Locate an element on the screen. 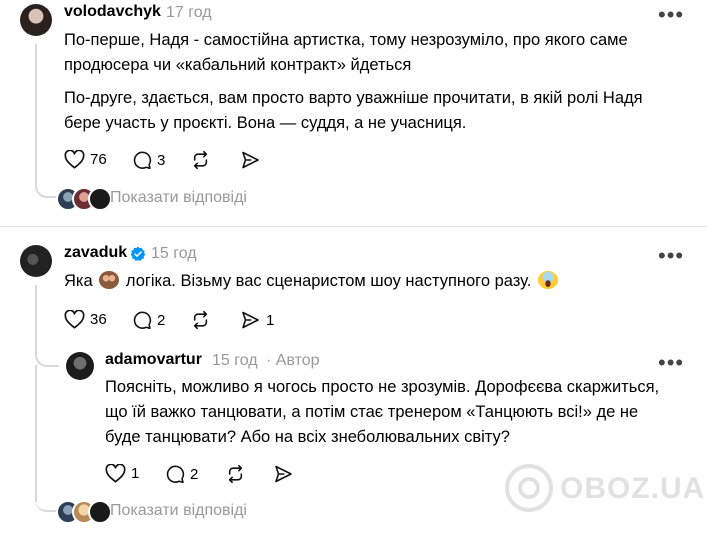  like-count: 36 is located at coordinates (98, 319).